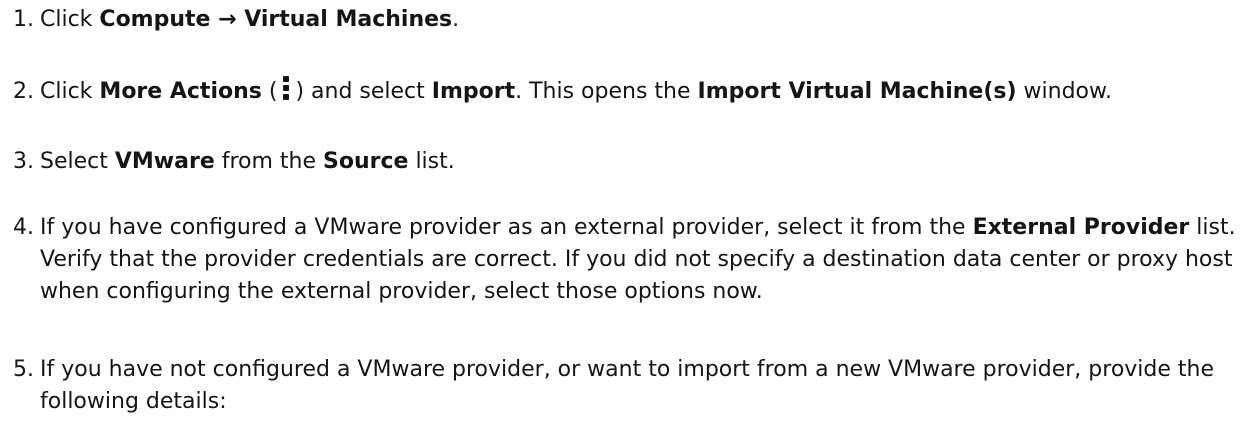  Describe the element at coordinates (366, 161) in the screenshot. I see `source-label: Source` at that location.